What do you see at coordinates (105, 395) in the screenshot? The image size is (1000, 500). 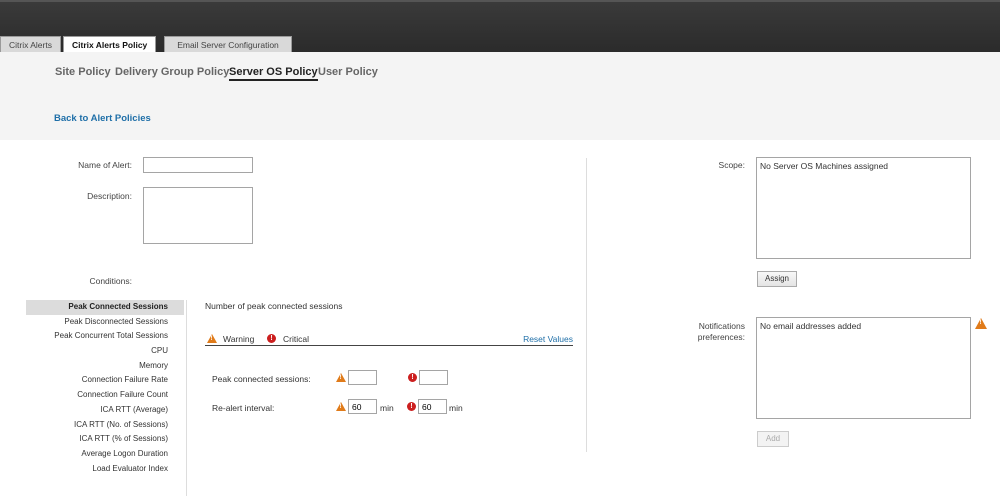 I see `condition-connection-failure-count: Connection Failure Count` at bounding box center [105, 395].